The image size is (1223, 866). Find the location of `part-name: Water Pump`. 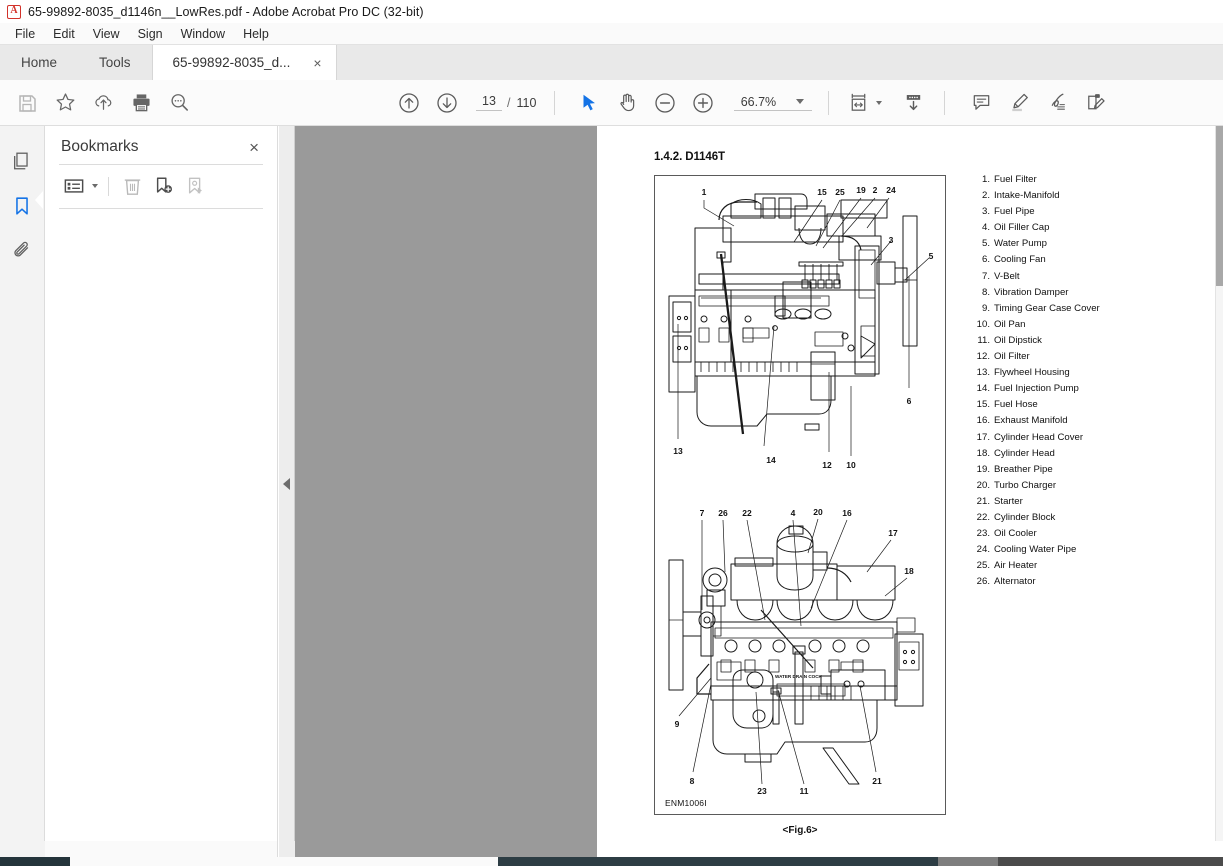

part-name: Water Pump is located at coordinates (1020, 244).